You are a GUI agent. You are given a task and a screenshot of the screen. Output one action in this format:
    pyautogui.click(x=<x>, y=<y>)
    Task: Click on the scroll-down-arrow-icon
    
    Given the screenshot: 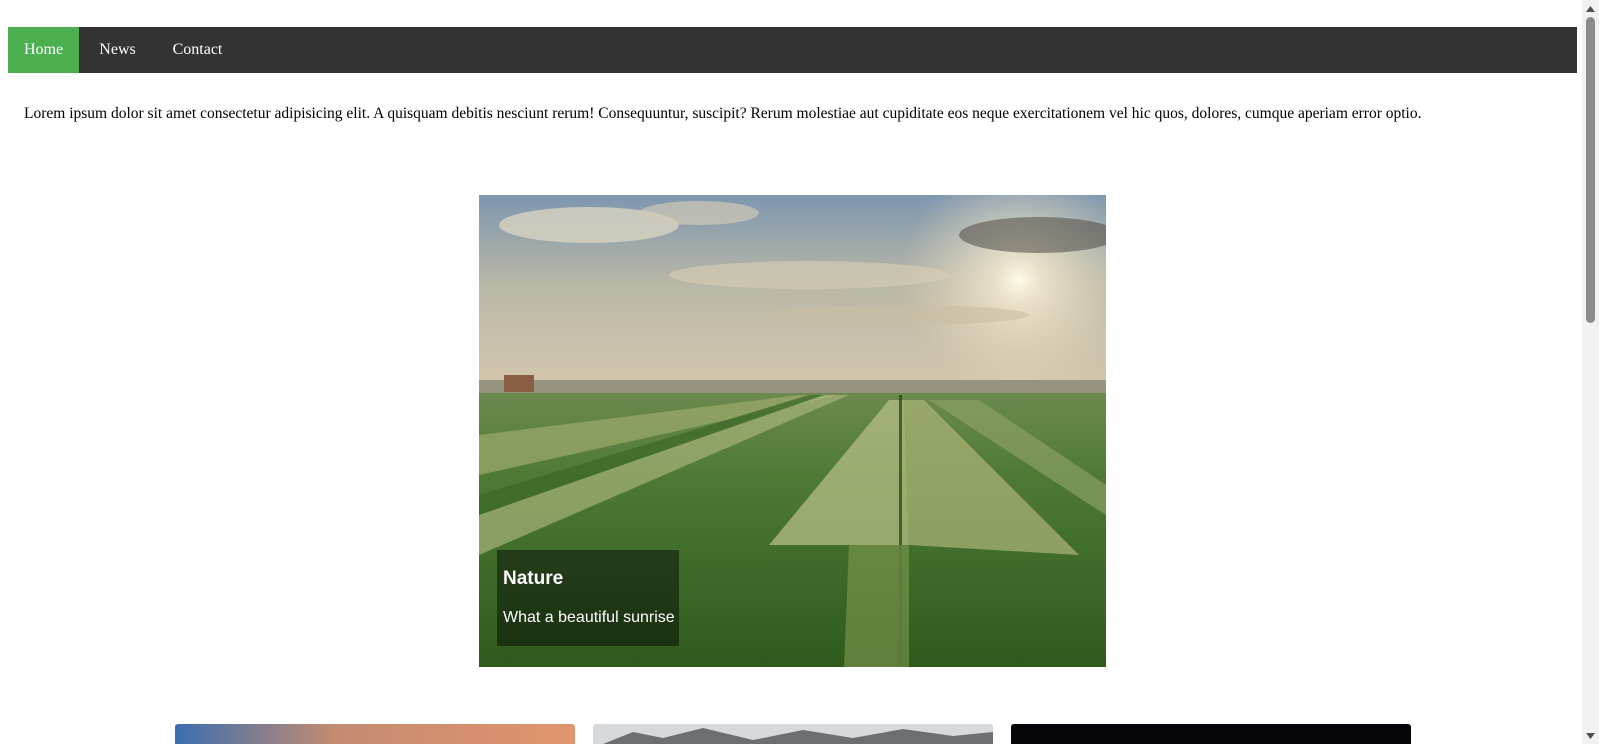 What is the action you would take?
    pyautogui.click(x=1590, y=735)
    